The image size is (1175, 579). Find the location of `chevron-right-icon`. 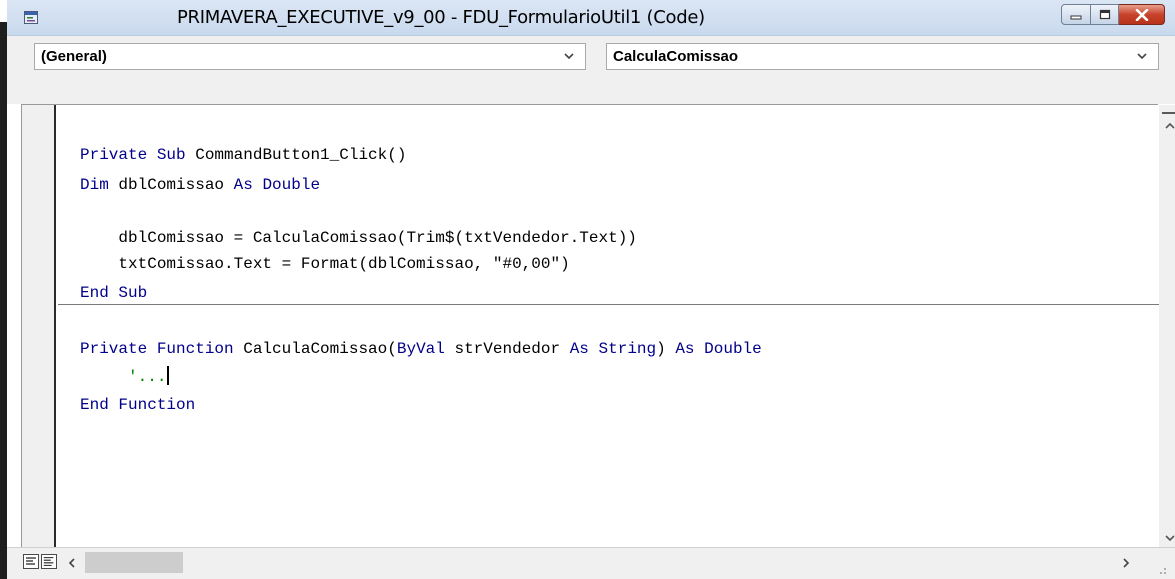

chevron-right-icon is located at coordinates (1126, 563).